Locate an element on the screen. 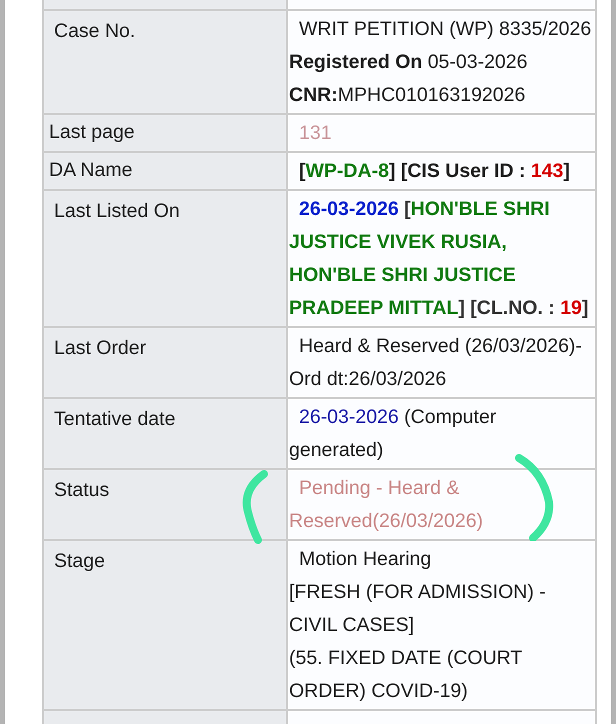 The width and height of the screenshot is (616, 724). field-label: Last Order is located at coordinates (165, 362).